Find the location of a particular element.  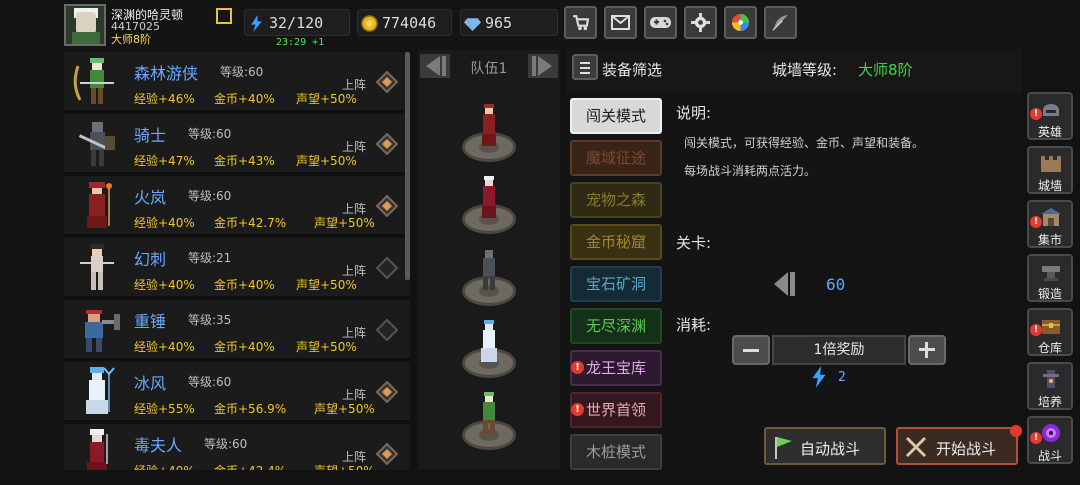

shop-button is located at coordinates (580, 22).